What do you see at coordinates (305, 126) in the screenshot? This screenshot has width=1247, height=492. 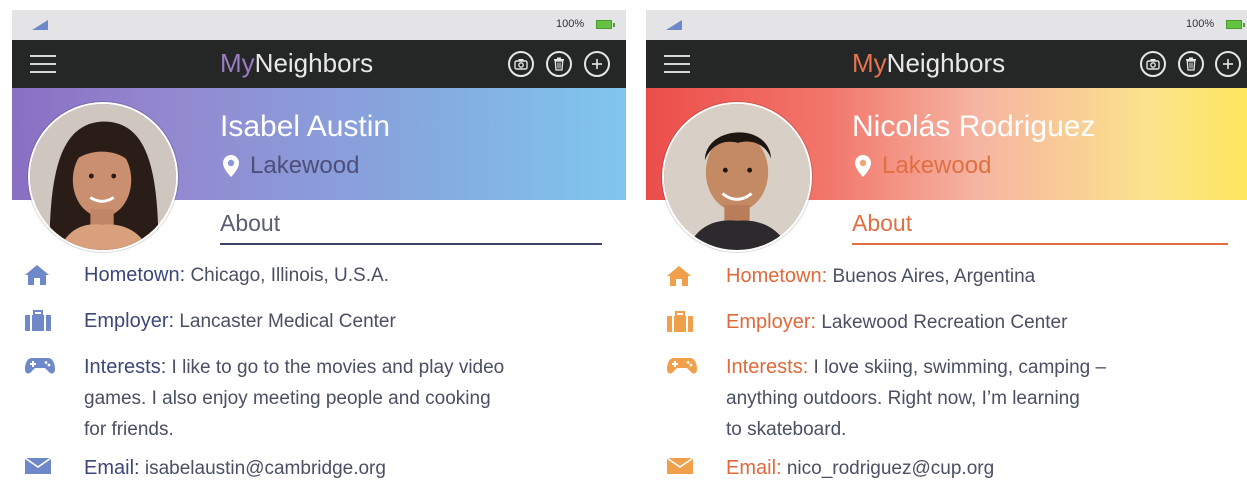 I see `profile-name: Isabel Austin` at bounding box center [305, 126].